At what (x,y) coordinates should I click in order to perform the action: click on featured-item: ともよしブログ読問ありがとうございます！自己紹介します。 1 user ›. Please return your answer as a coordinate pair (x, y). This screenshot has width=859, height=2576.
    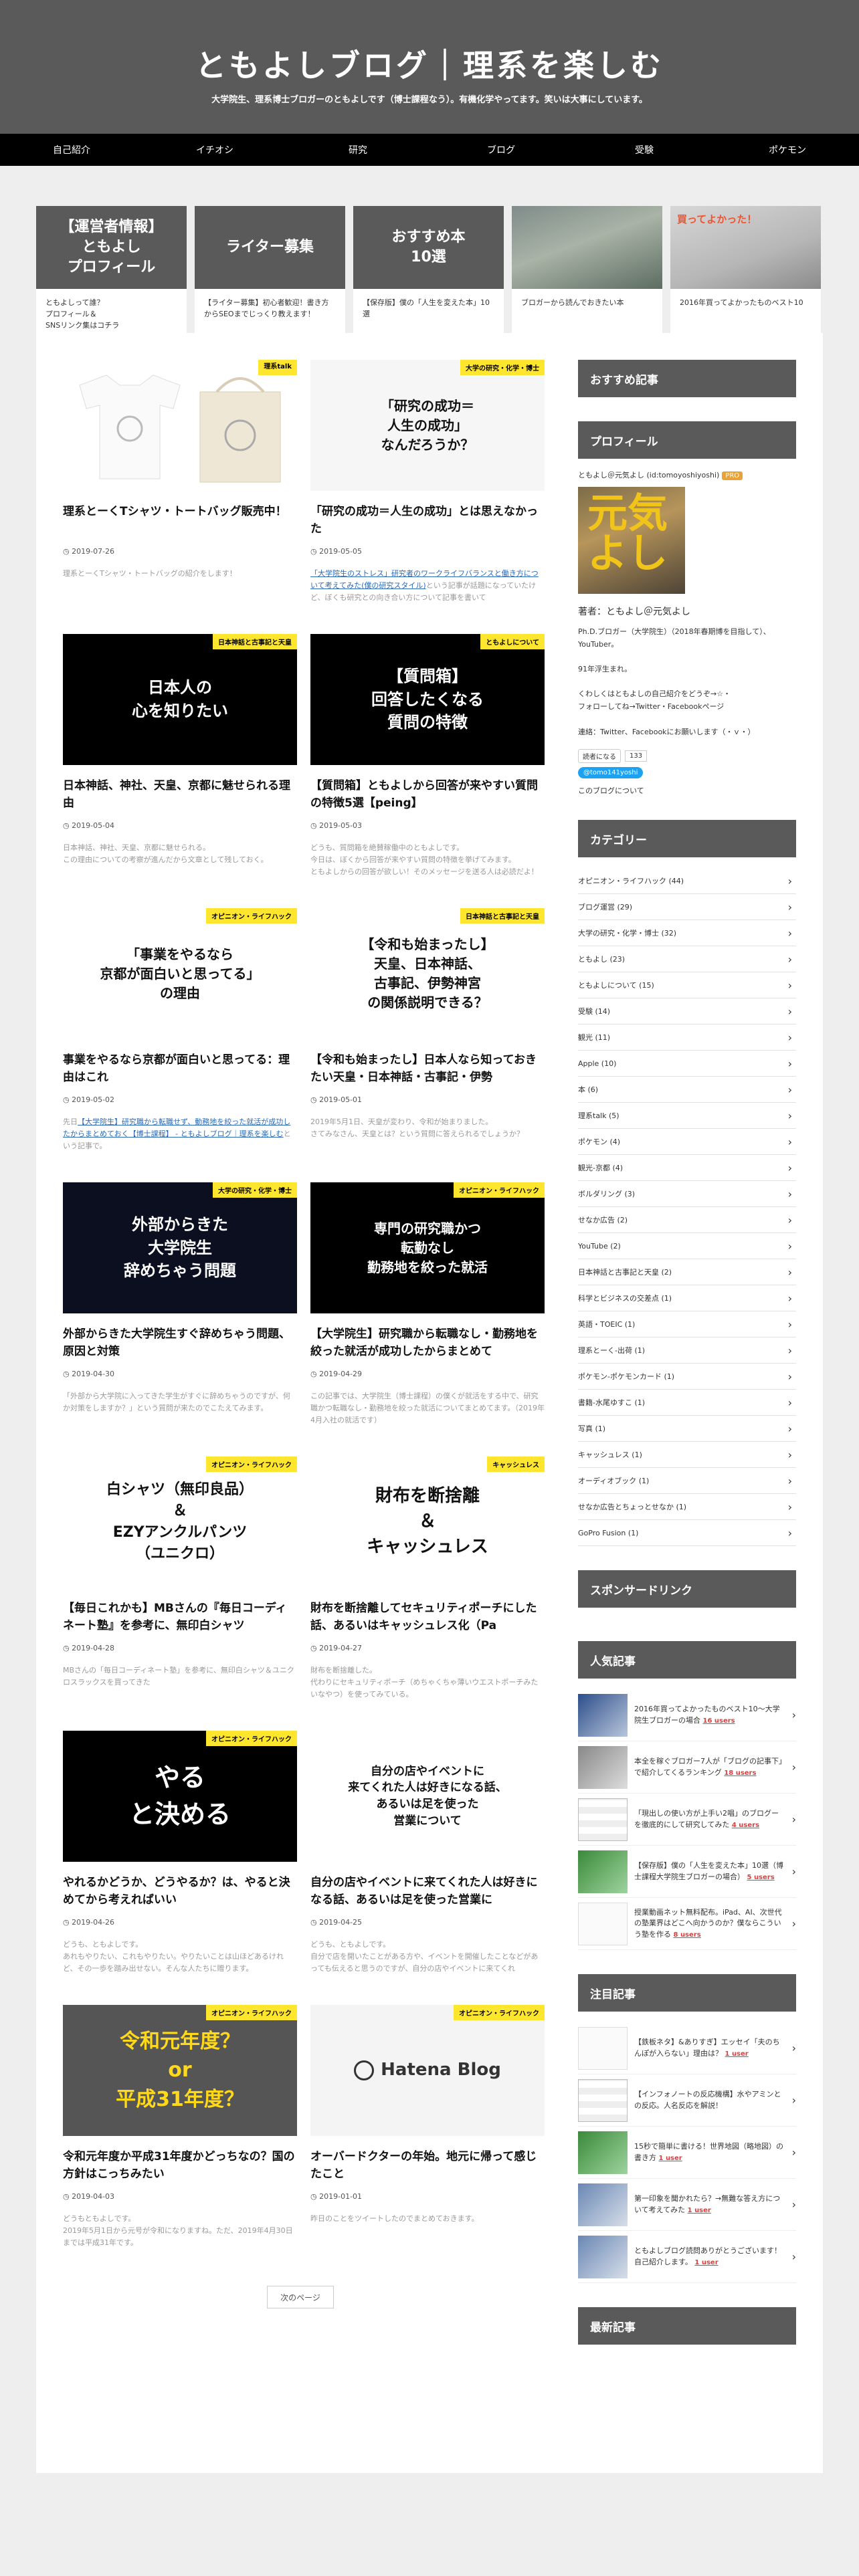
    Looking at the image, I should click on (687, 2257).